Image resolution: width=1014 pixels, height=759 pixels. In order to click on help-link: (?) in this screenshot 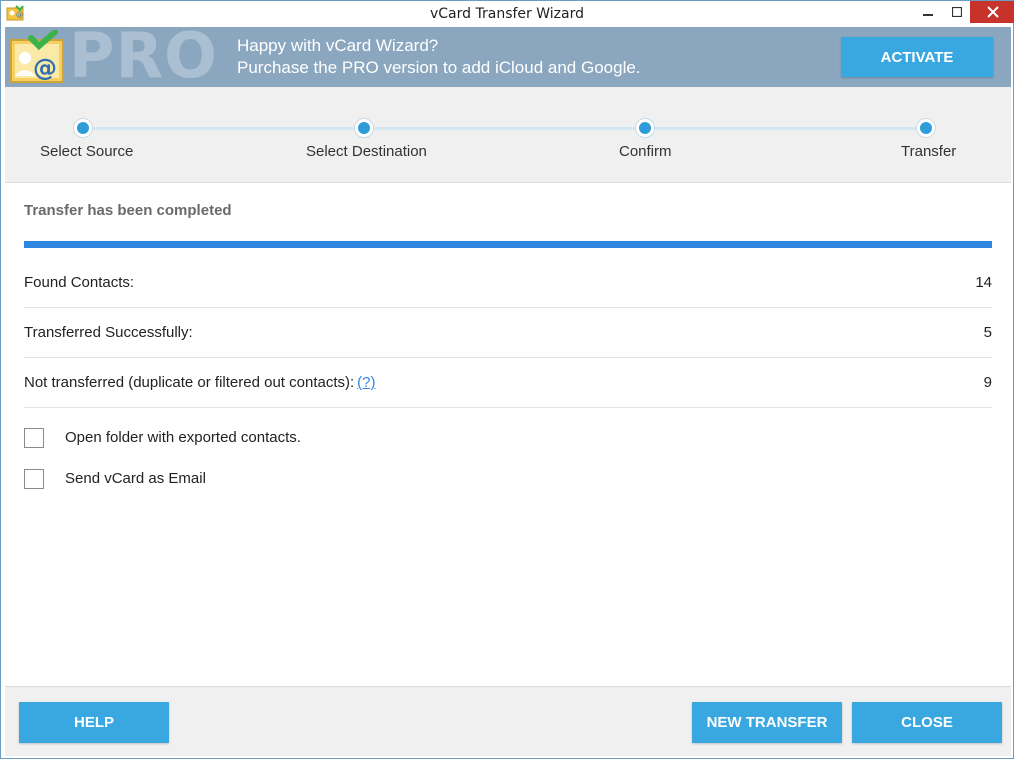, I will do `click(366, 382)`.